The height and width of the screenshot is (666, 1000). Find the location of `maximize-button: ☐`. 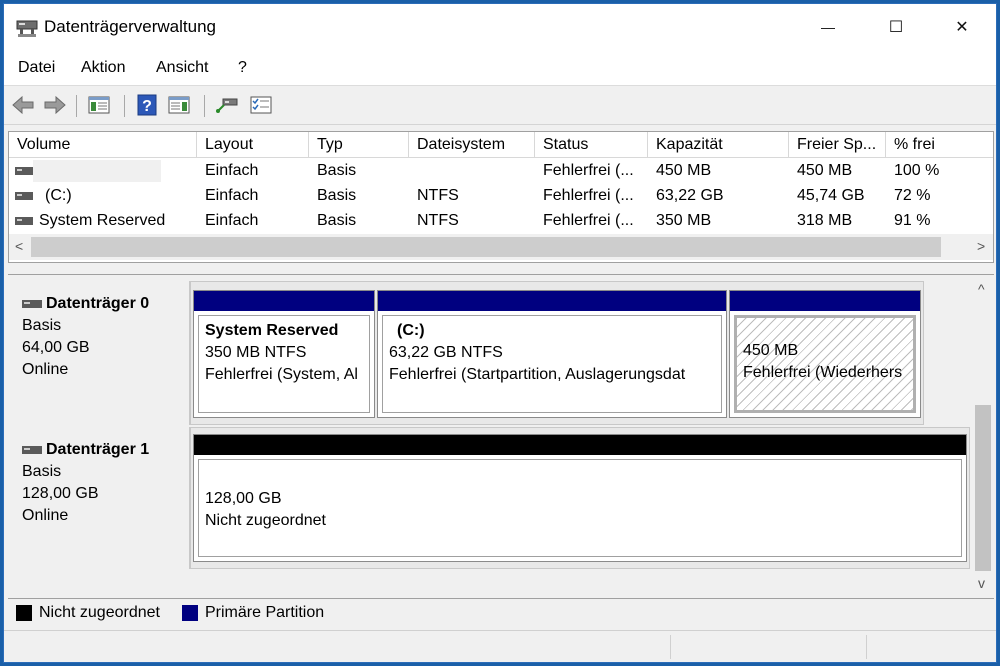

maximize-button: ☐ is located at coordinates (896, 27).